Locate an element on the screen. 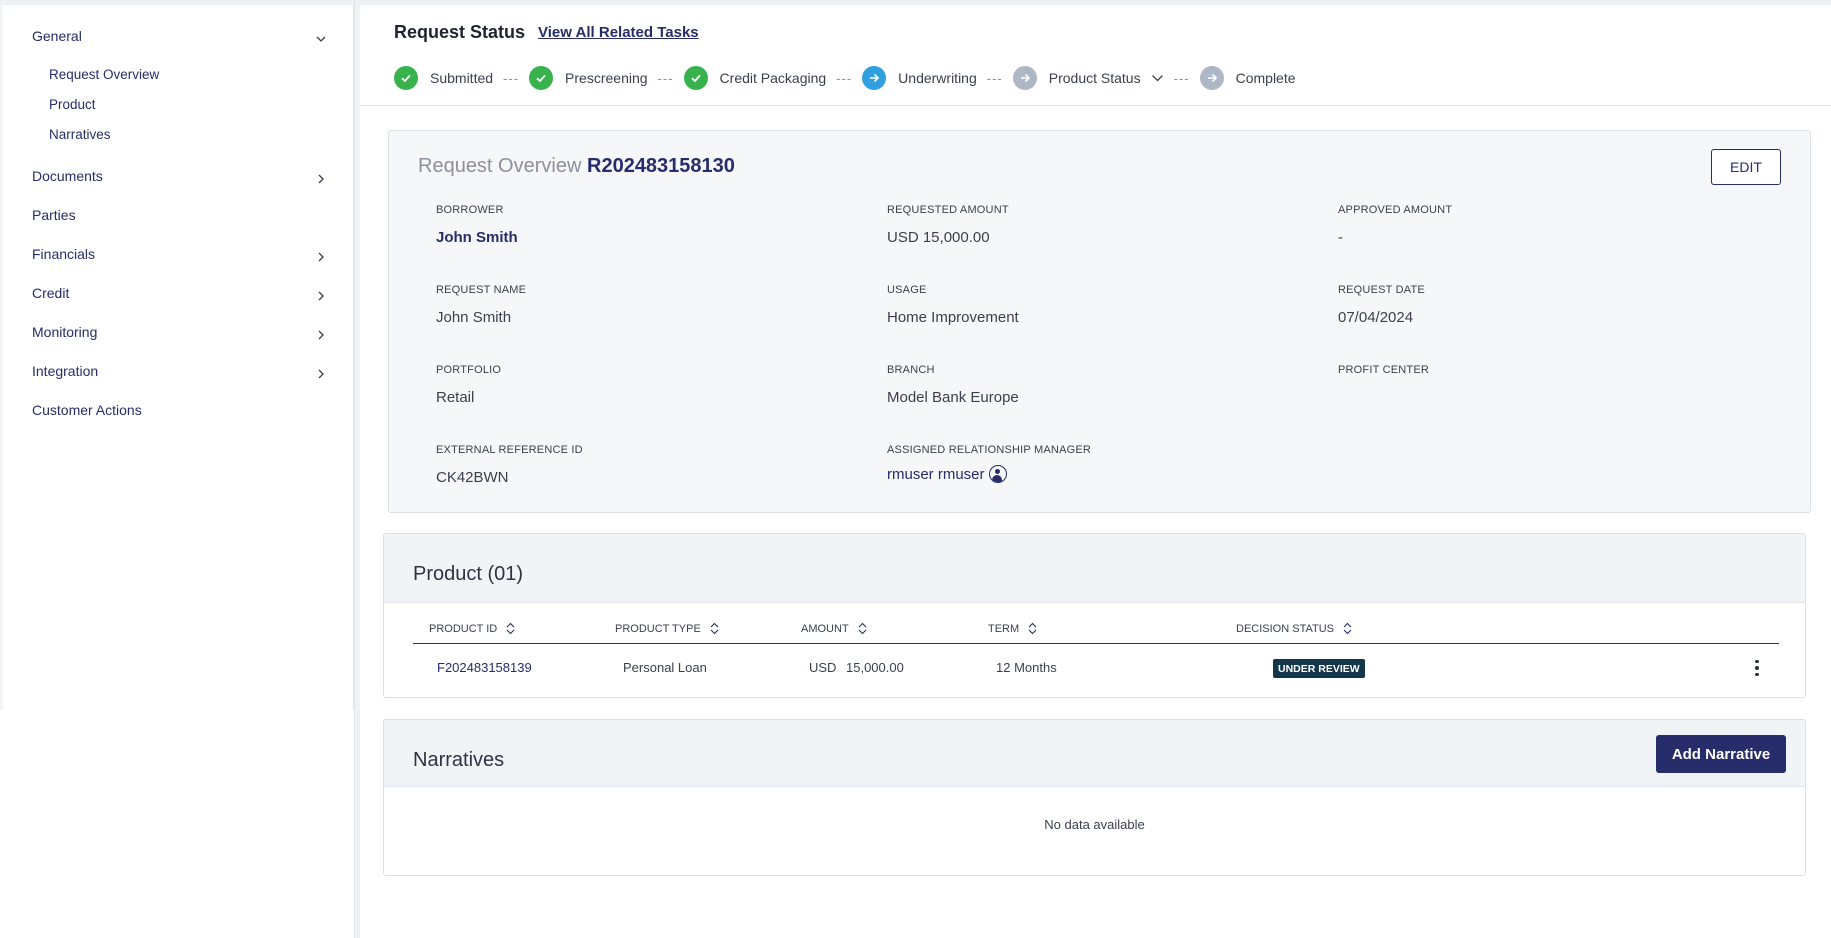 This screenshot has height=938, width=1831. rm-name: rmuser rmuser is located at coordinates (936, 474).